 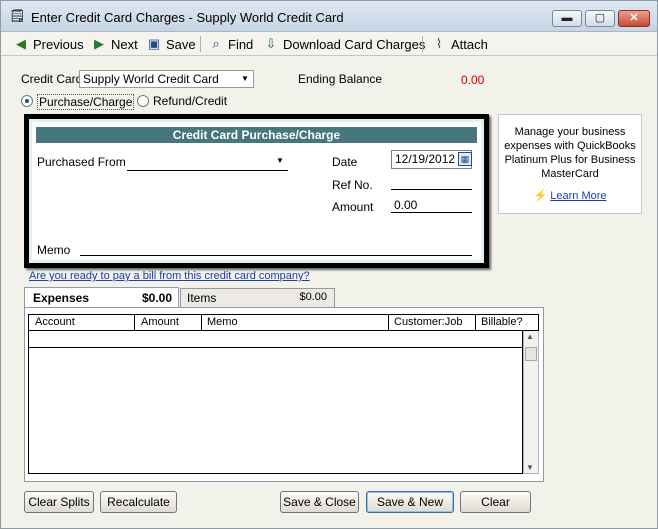 What do you see at coordinates (256, 135) in the screenshot?
I see `form-heading: Credit Card Purchase/Charge` at bounding box center [256, 135].